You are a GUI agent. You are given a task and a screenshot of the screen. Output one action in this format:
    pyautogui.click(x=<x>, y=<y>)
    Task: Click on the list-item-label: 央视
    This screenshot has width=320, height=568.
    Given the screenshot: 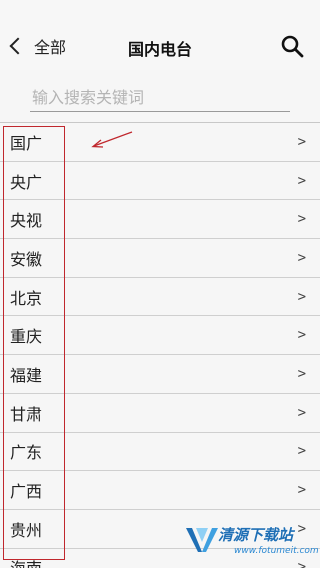 What is the action you would take?
    pyautogui.click(x=26, y=221)
    